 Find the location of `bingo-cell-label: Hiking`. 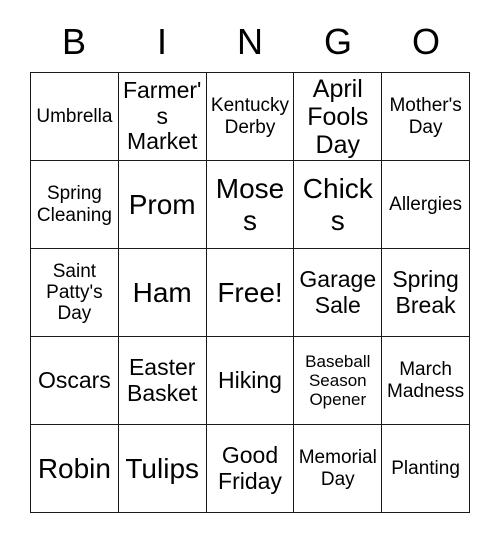

bingo-cell-label: Hiking is located at coordinates (250, 379).